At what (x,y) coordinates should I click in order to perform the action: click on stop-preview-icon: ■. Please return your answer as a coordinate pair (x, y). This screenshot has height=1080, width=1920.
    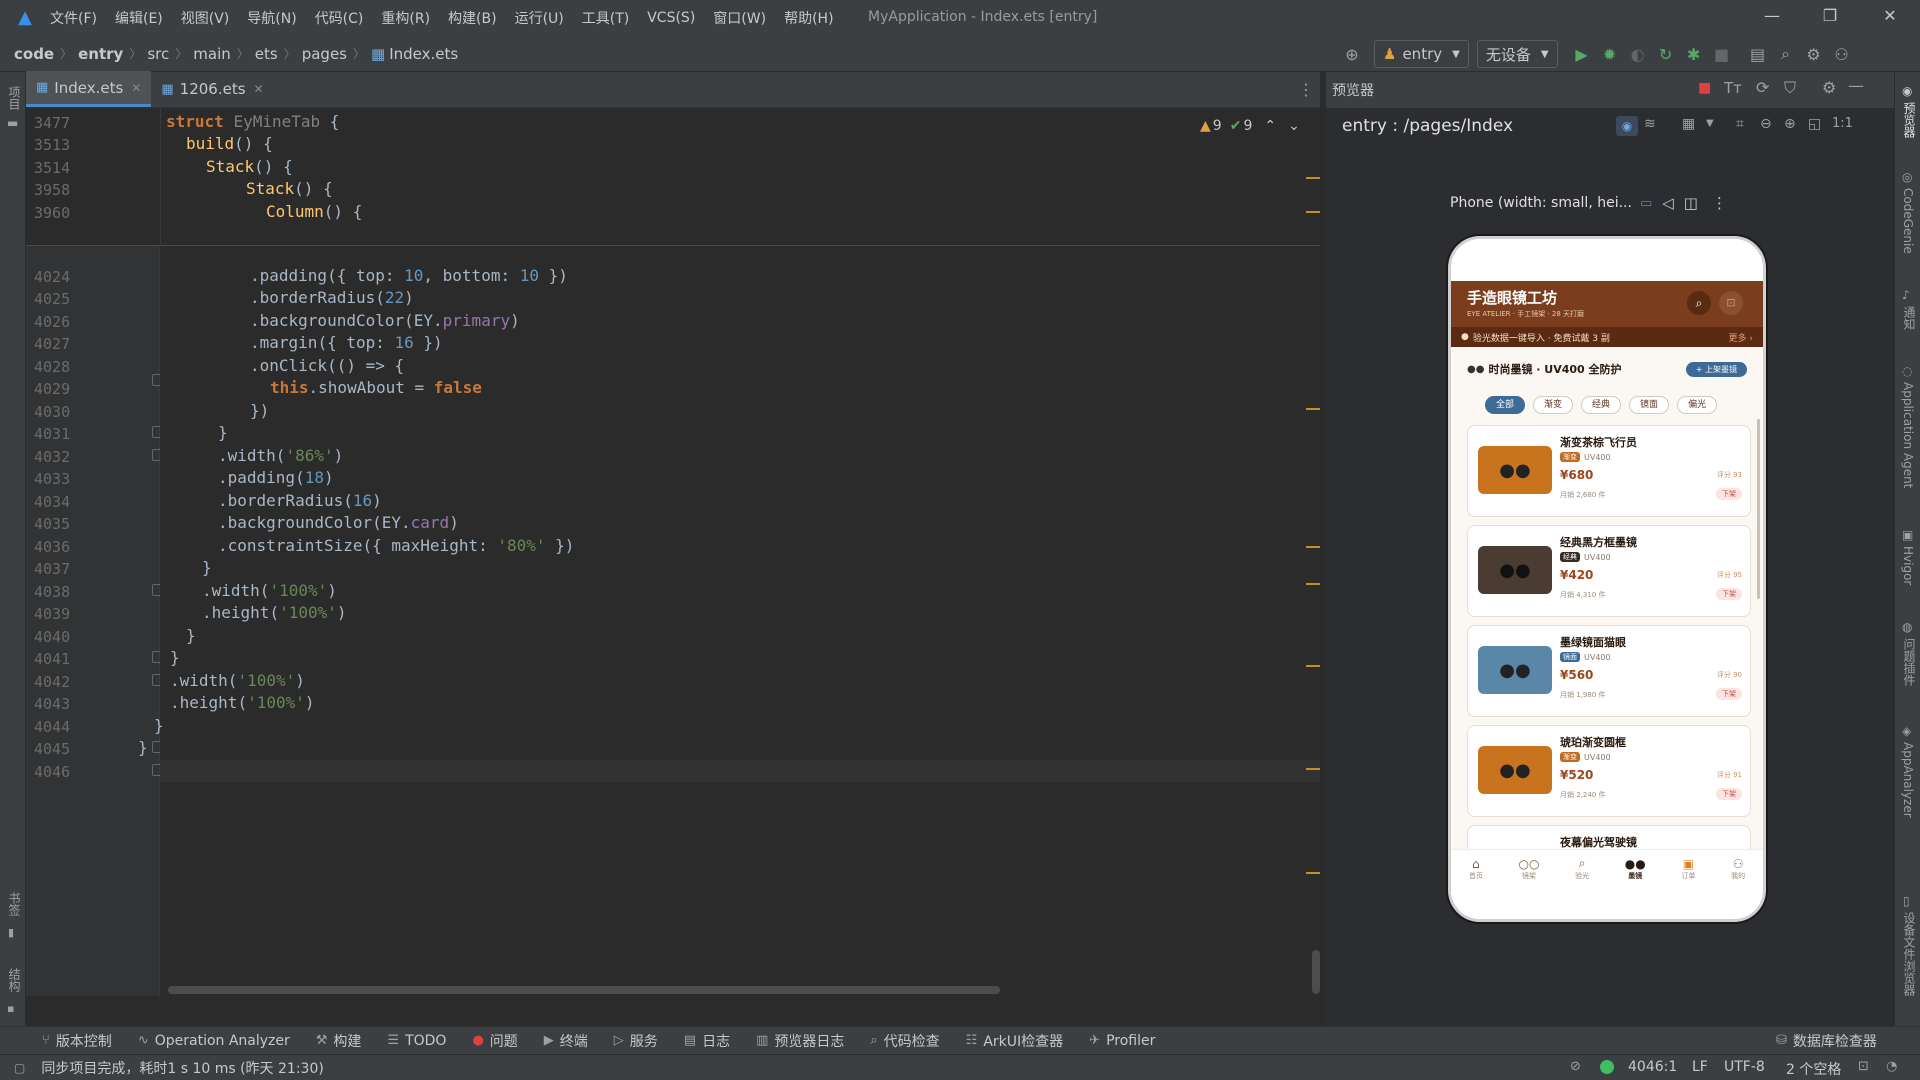
    Looking at the image, I should click on (1704, 88).